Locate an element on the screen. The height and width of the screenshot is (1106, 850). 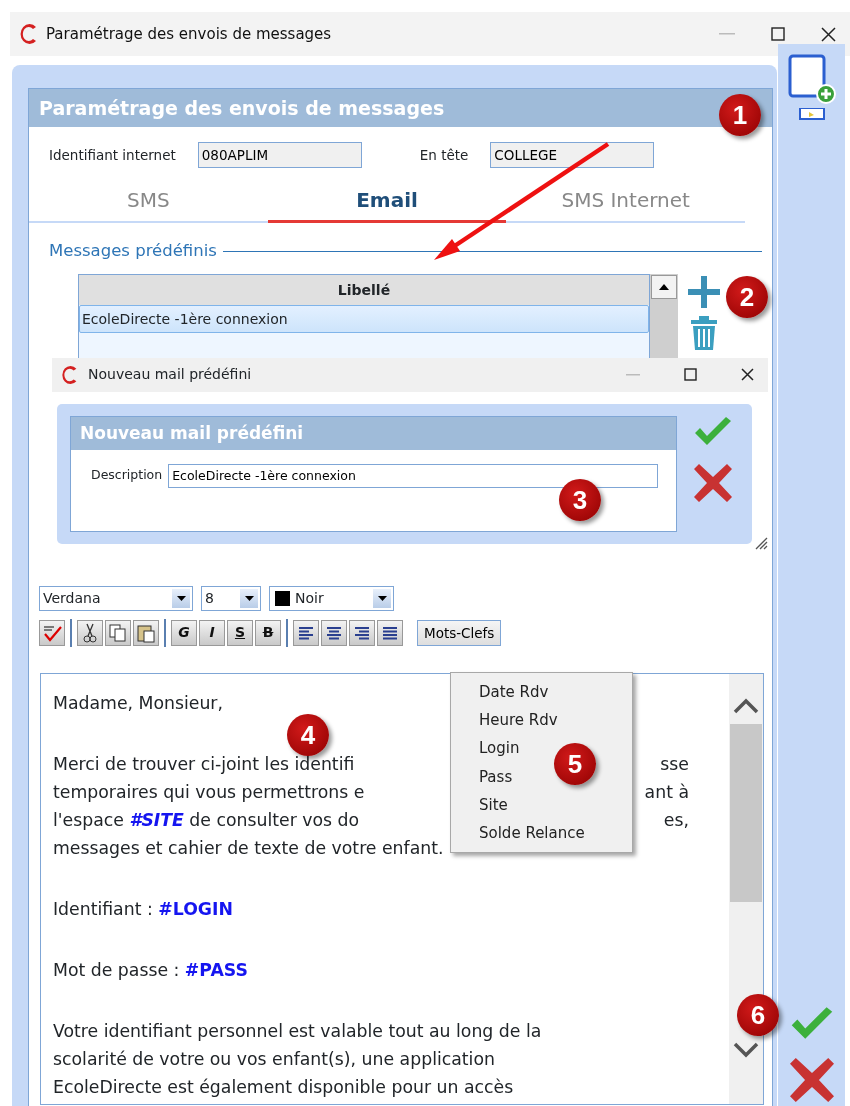
align-left-button is located at coordinates (306, 632).